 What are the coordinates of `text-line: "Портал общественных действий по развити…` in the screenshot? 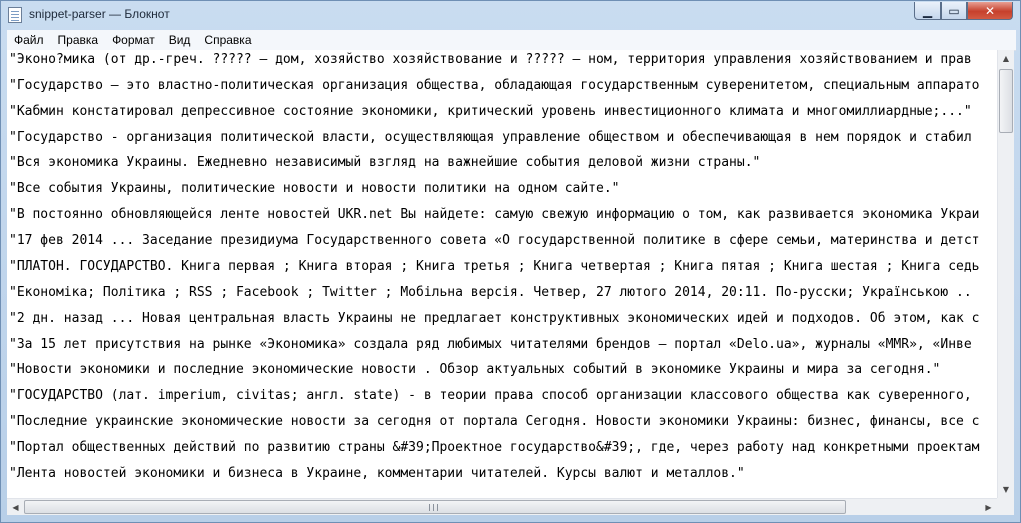 It's located at (494, 447).